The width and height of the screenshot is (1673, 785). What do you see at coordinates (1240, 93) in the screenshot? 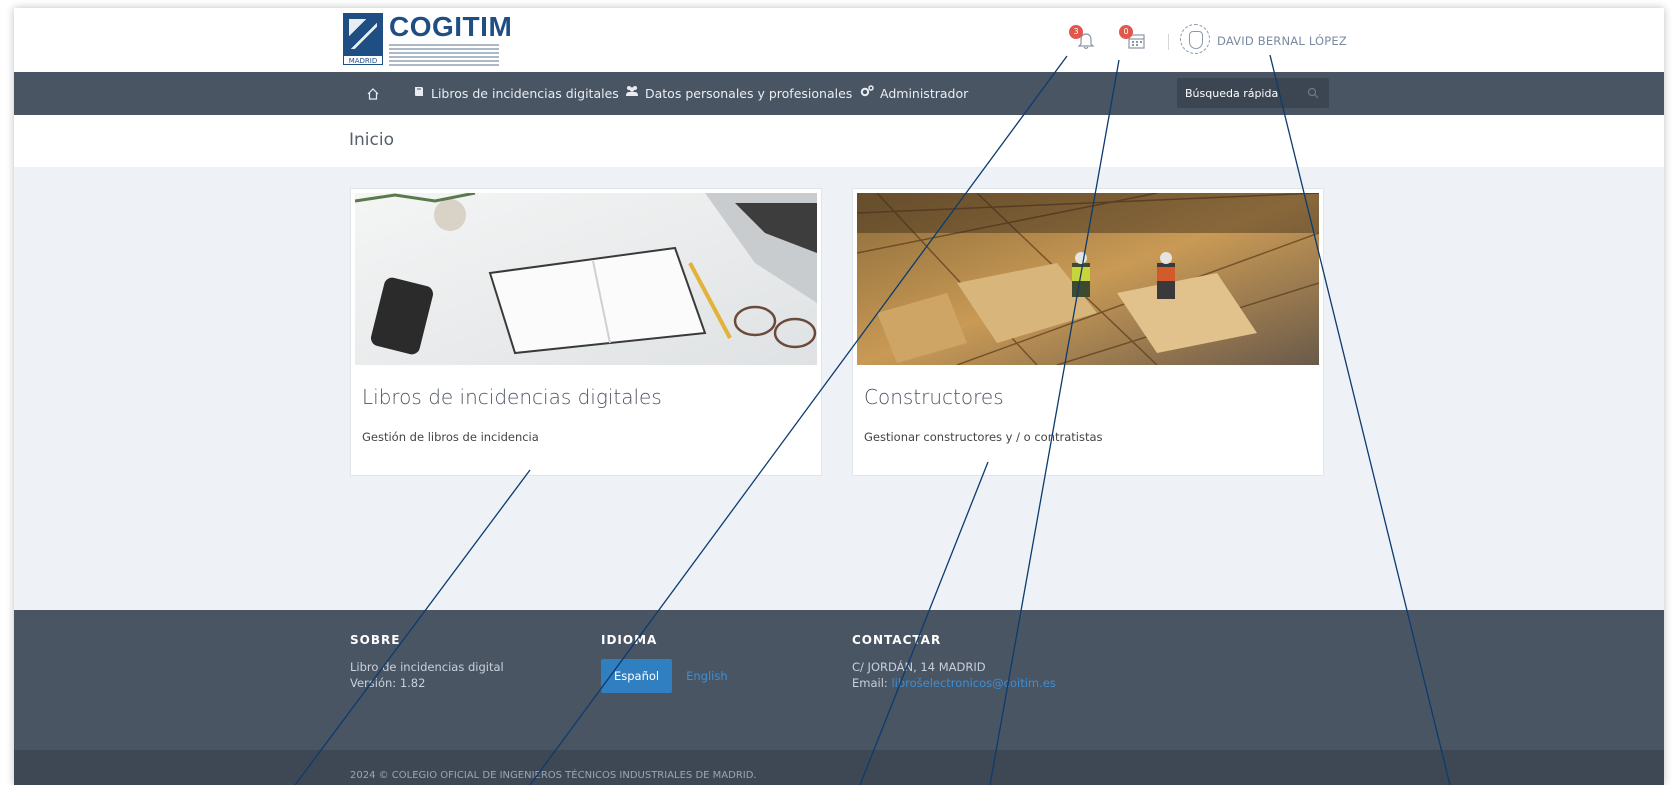
I see `search-input` at bounding box center [1240, 93].